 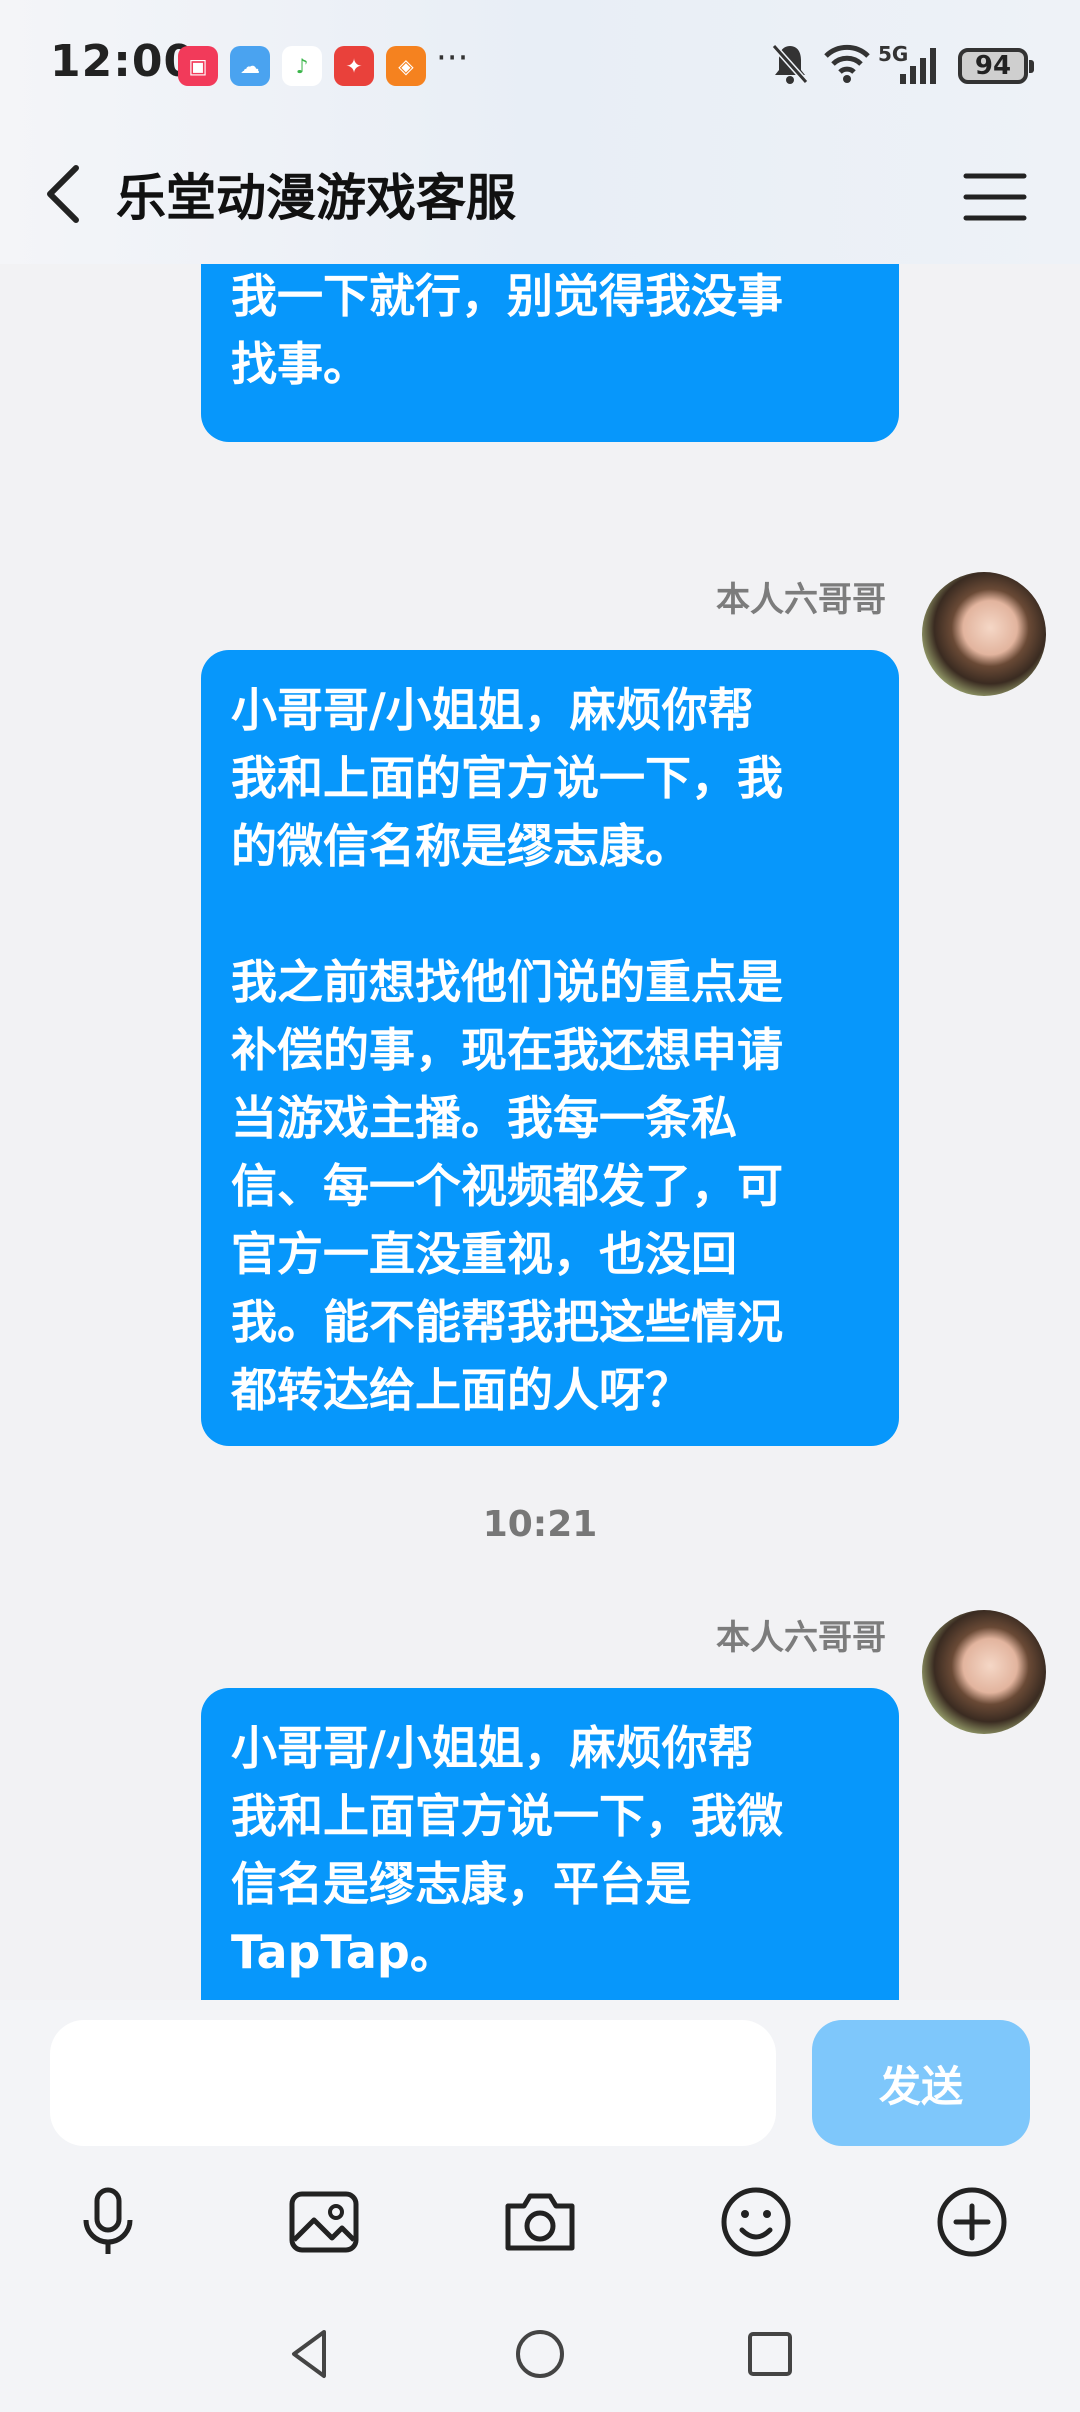 What do you see at coordinates (354, 66) in the screenshot?
I see `game-app-icon: ✦` at bounding box center [354, 66].